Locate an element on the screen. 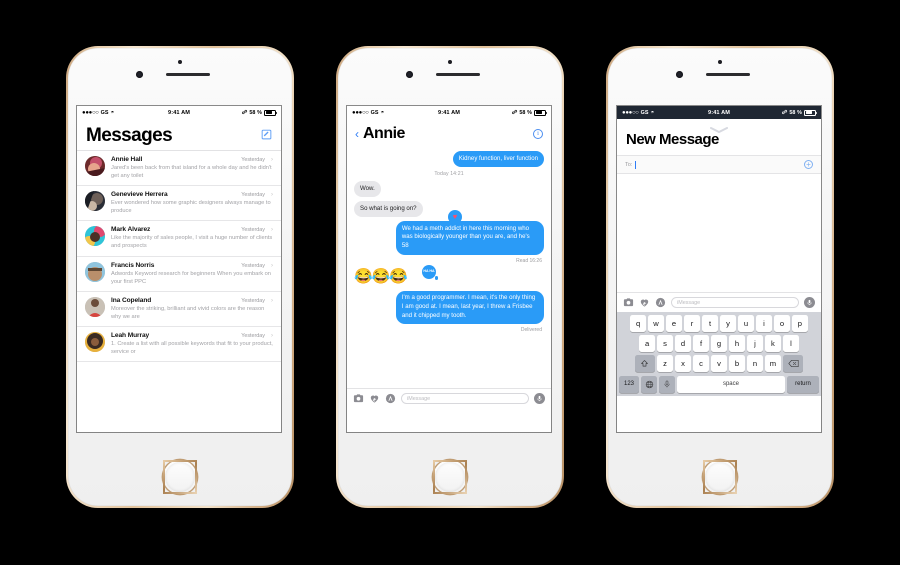 The width and height of the screenshot is (900, 565). key-s: s is located at coordinates (665, 344).